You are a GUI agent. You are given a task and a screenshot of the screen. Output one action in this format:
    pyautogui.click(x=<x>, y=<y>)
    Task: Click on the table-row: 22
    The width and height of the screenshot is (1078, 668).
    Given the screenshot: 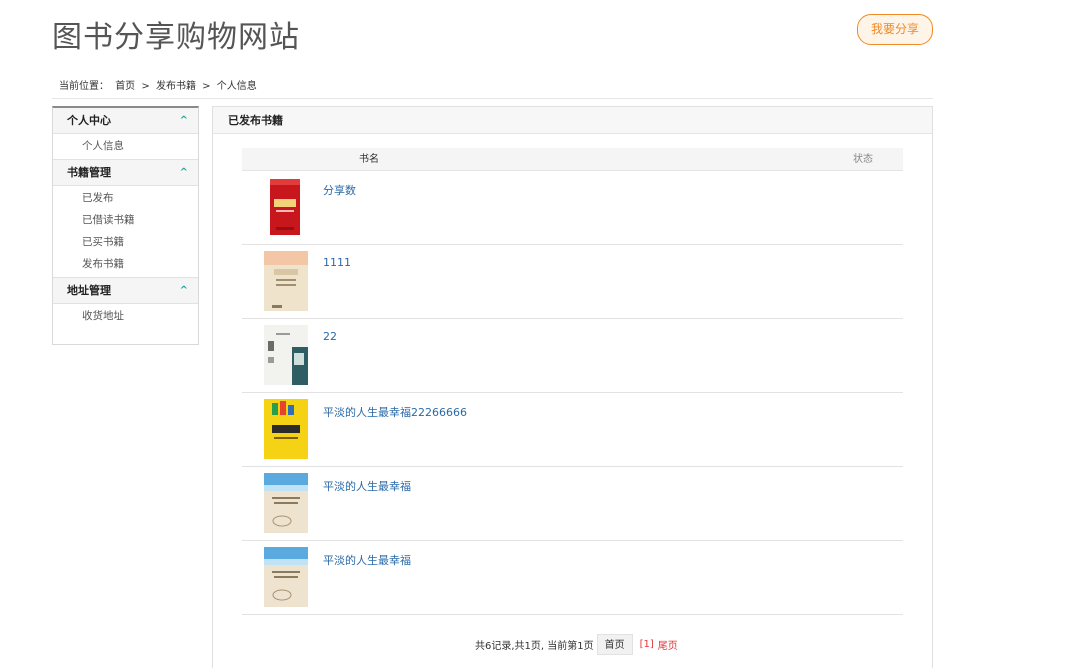 What is the action you would take?
    pyautogui.click(x=572, y=356)
    